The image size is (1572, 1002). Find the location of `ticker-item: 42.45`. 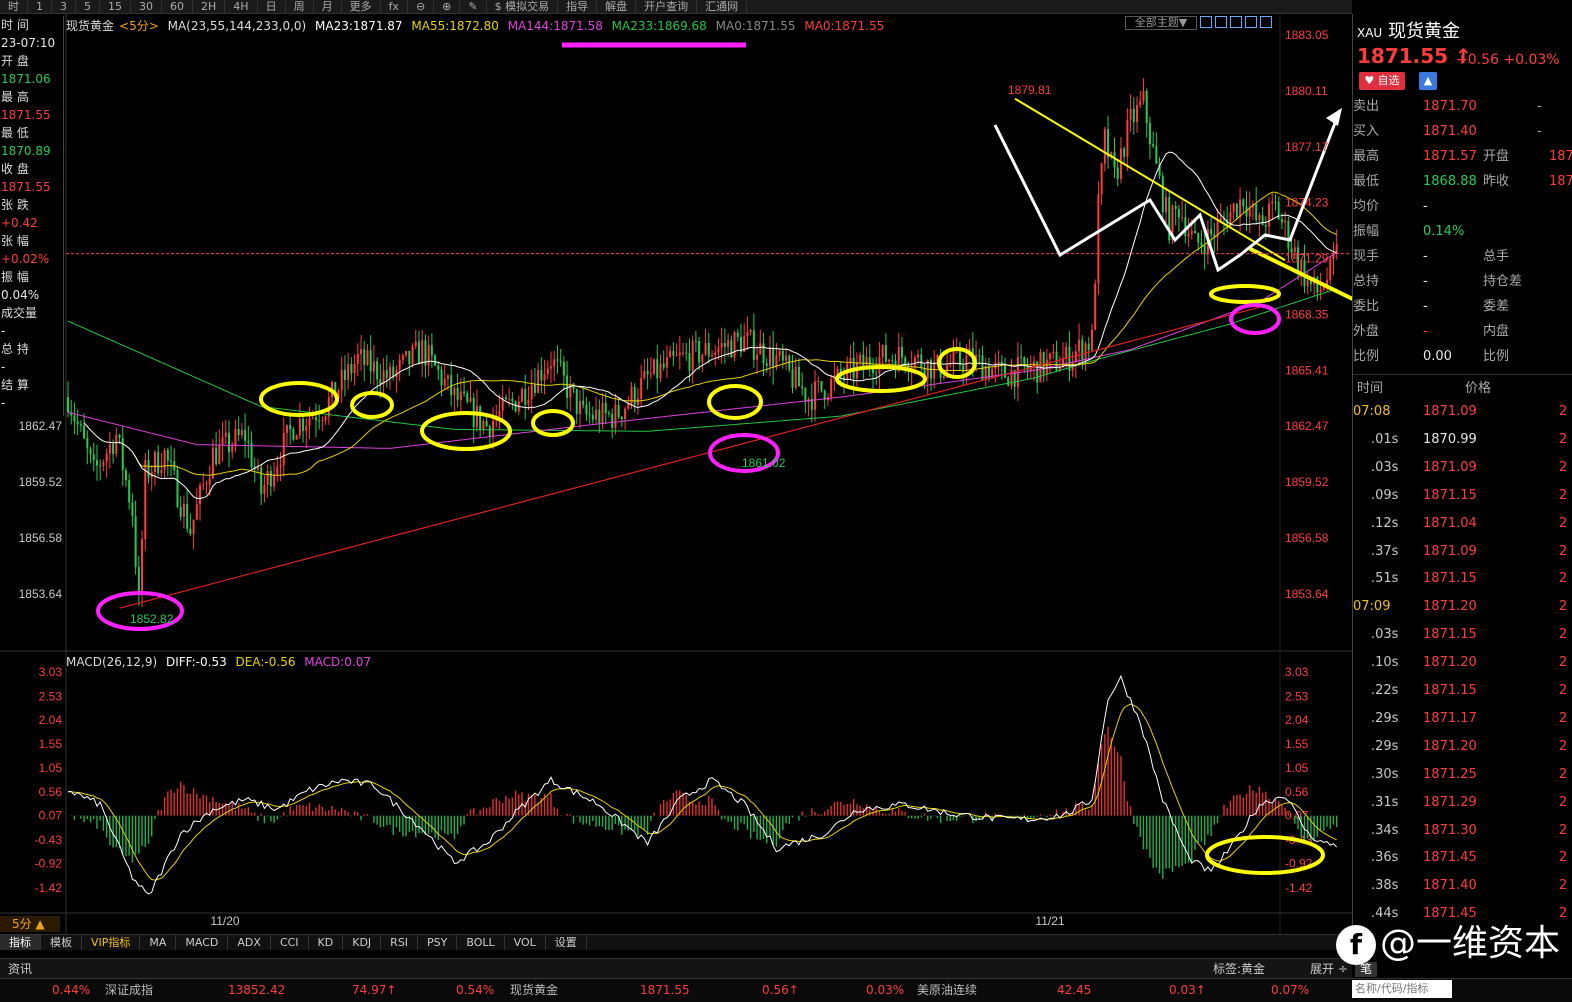

ticker-item: 42.45 is located at coordinates (1074, 990).